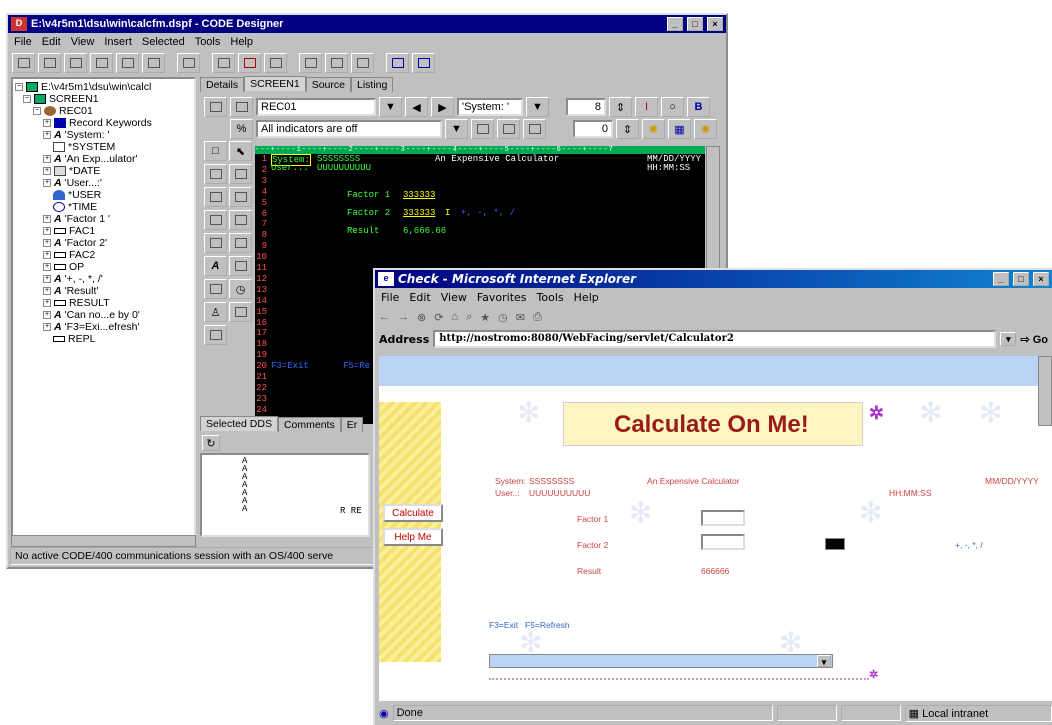 This screenshot has height=725, width=1052. What do you see at coordinates (75, 63) in the screenshot?
I see `copy-icon` at bounding box center [75, 63].